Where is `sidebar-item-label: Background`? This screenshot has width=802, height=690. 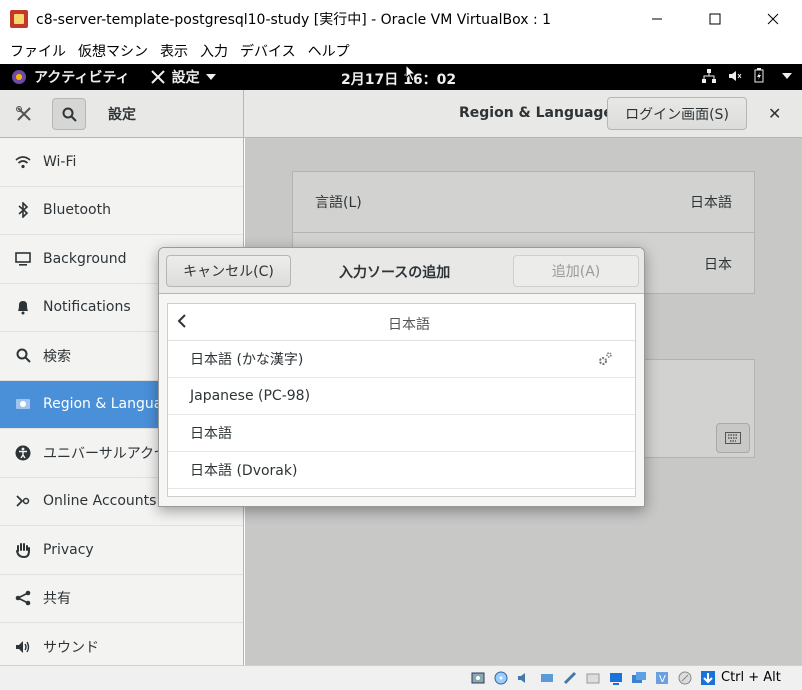 sidebar-item-label: Background is located at coordinates (85, 258).